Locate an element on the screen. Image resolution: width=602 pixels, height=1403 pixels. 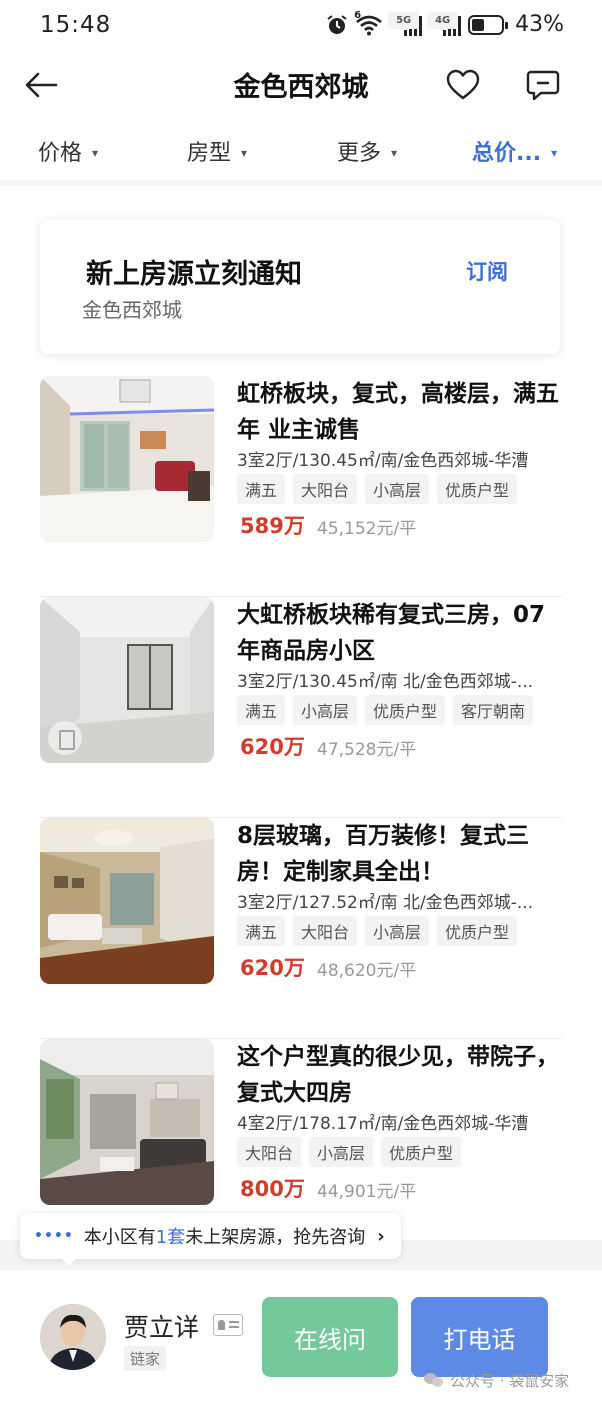
listing-meta: 3室2厅/130.45㎡/南/金色西郊城-华漕 is located at coordinates (383, 461).